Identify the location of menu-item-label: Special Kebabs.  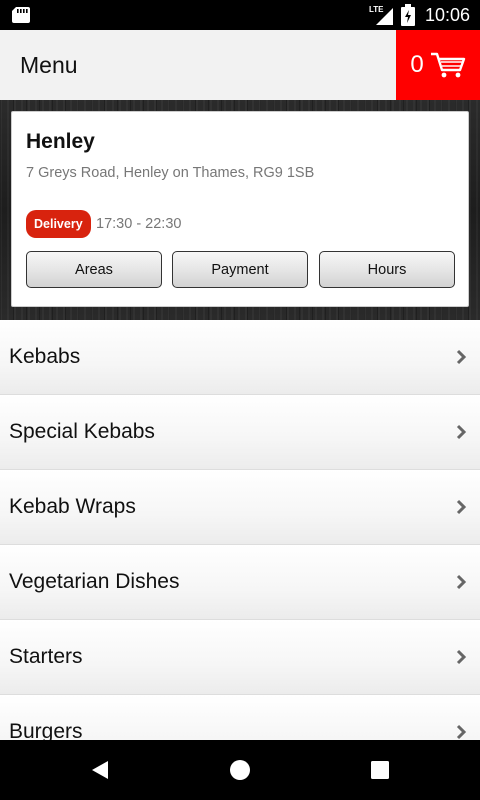
(82, 431).